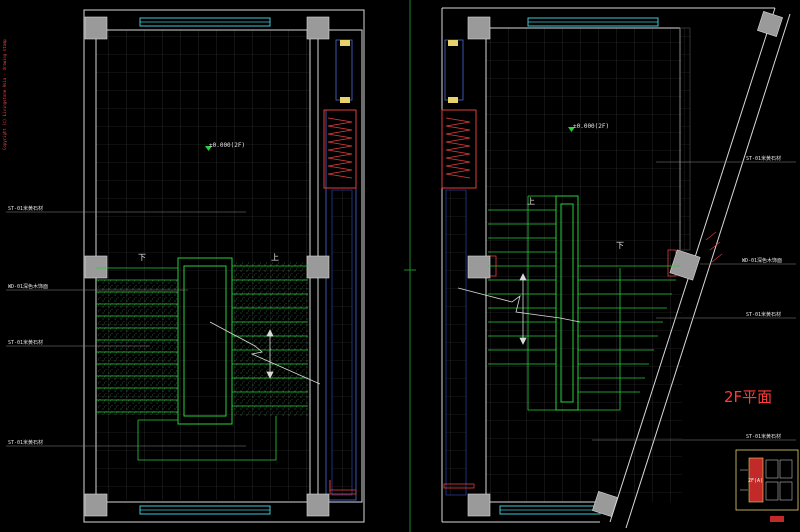 This screenshot has height=532, width=800. I want to click on left-top-window, so click(205, 22).